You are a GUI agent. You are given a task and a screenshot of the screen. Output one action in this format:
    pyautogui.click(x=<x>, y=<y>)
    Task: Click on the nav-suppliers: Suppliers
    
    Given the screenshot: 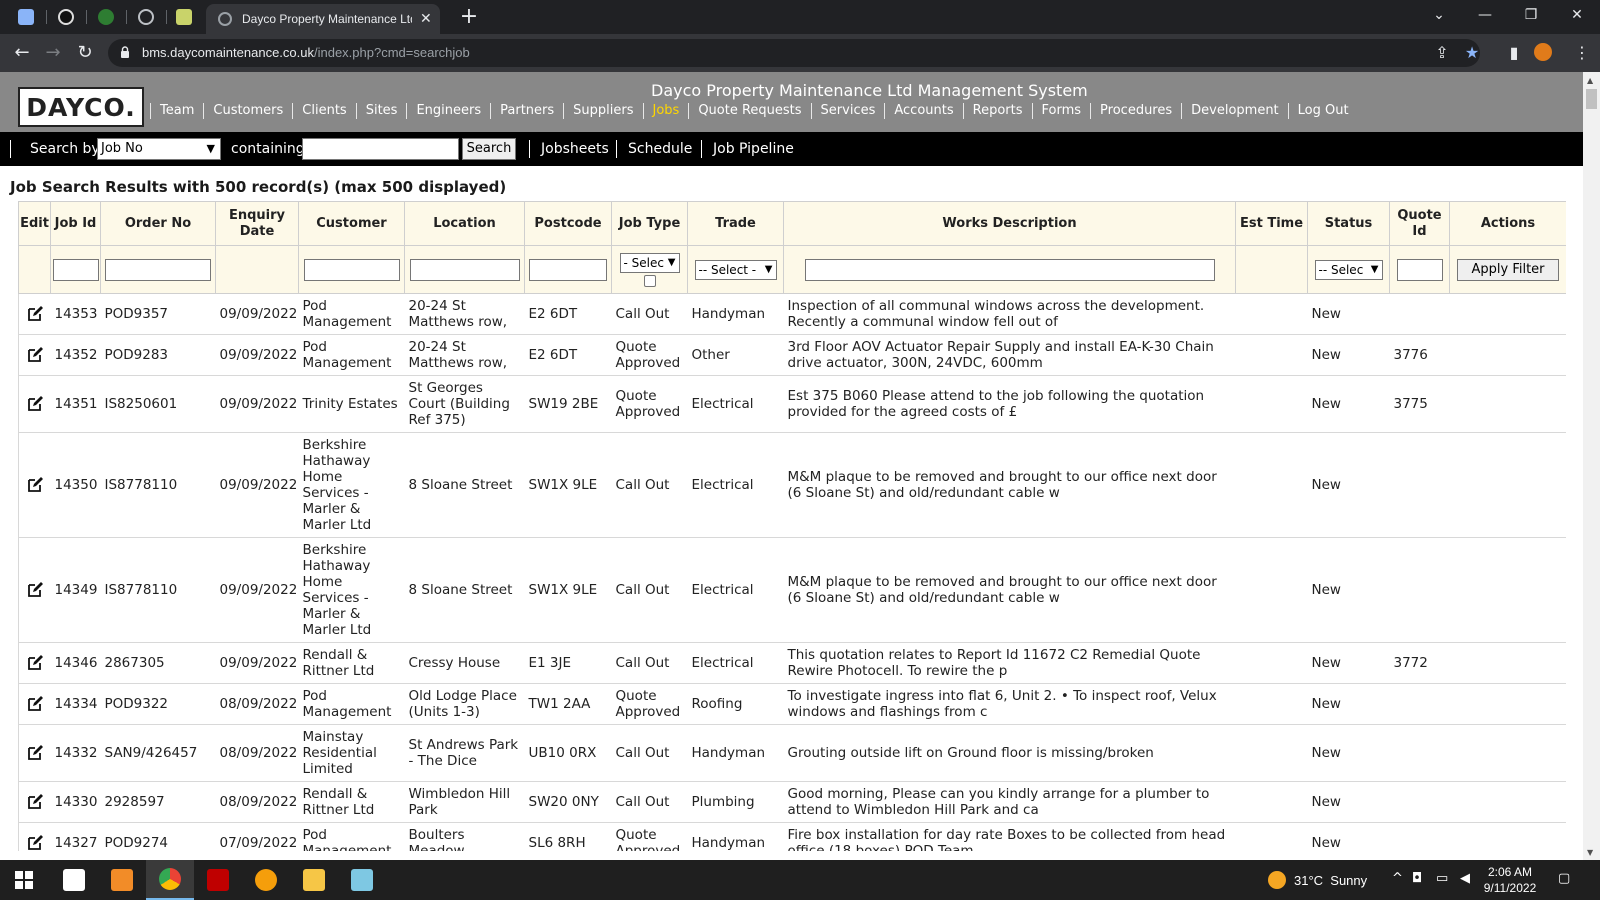 What is the action you would take?
    pyautogui.click(x=602, y=111)
    